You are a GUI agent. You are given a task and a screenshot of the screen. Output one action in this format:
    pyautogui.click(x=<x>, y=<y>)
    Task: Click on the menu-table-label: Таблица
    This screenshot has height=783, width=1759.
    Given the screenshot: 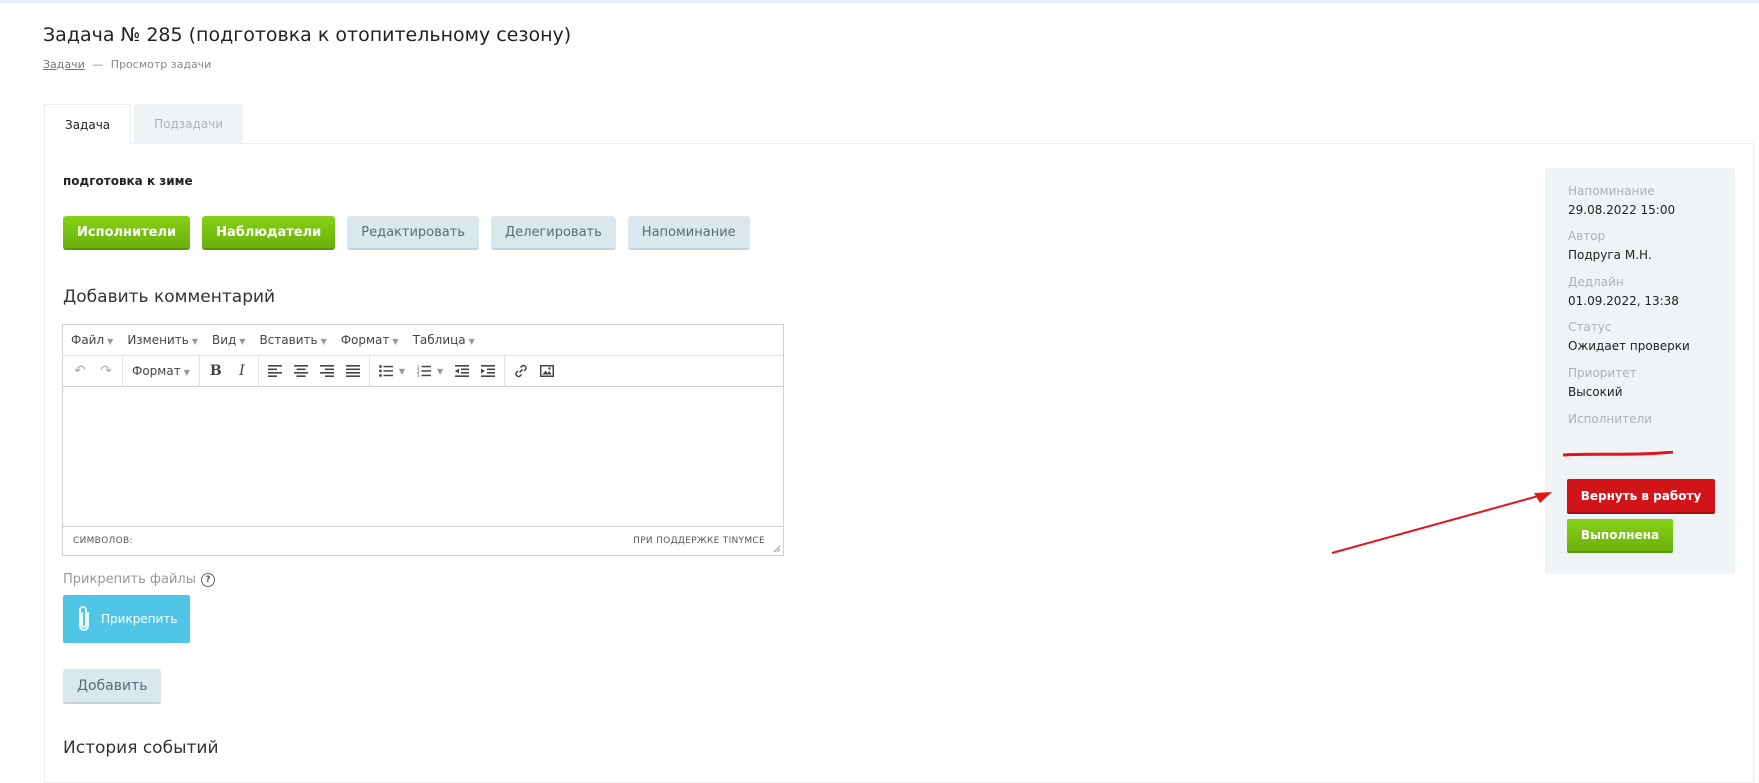 What is the action you would take?
    pyautogui.click(x=439, y=340)
    